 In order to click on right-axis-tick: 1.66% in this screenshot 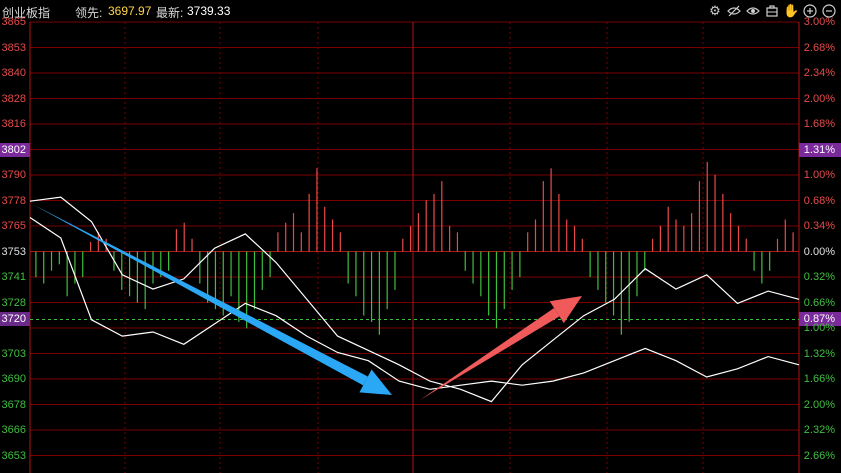, I will do `click(819, 379)`.